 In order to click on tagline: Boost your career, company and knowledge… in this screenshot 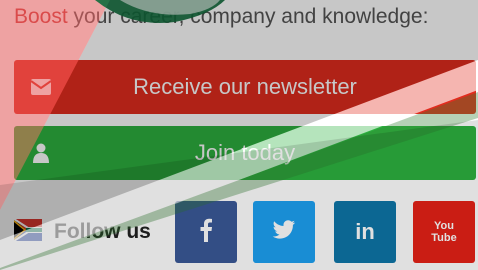, I will do `click(246, 17)`.